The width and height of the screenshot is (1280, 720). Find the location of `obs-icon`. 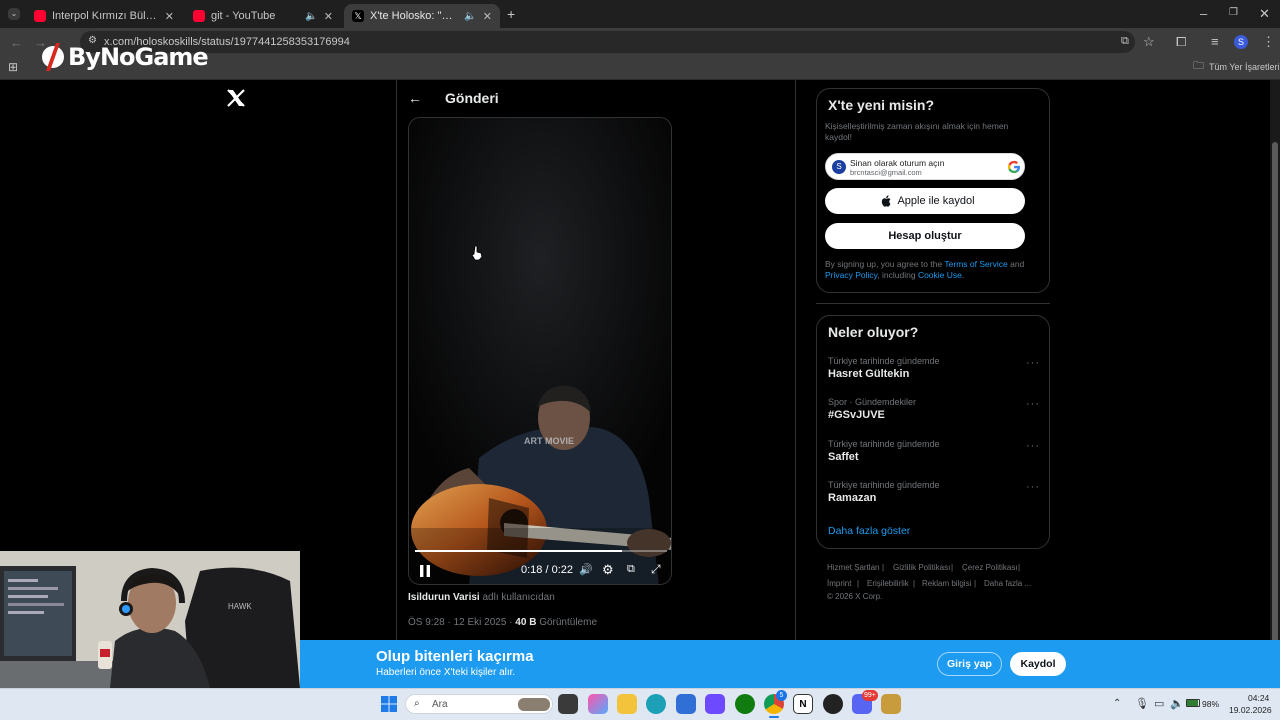

obs-icon is located at coordinates (833, 704).